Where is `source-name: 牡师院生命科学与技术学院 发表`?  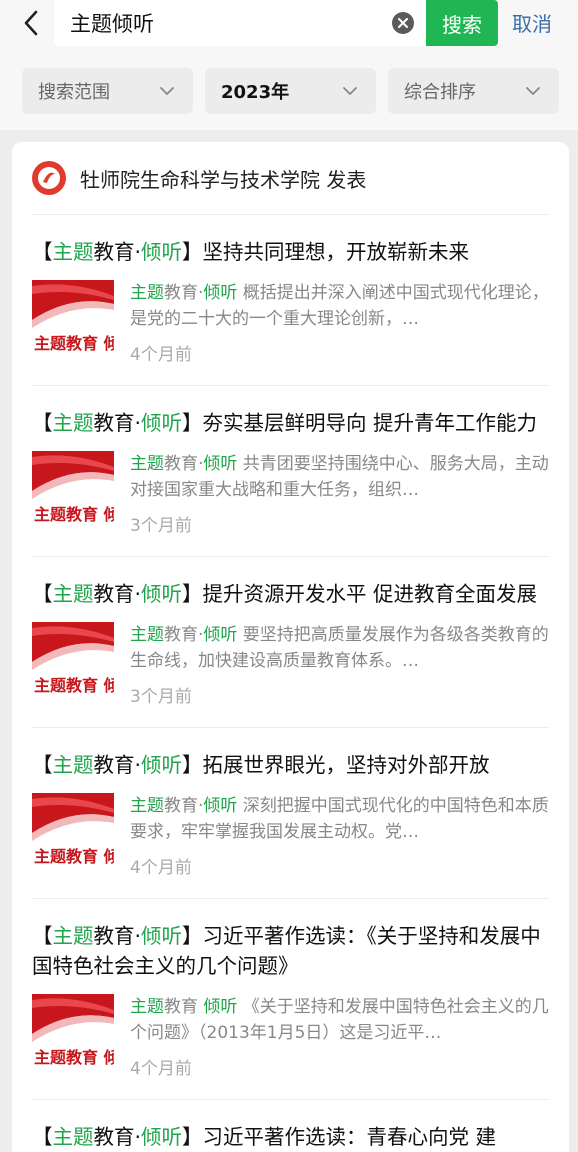 source-name: 牡师院生命科学与技术学院 发表 is located at coordinates (223, 179).